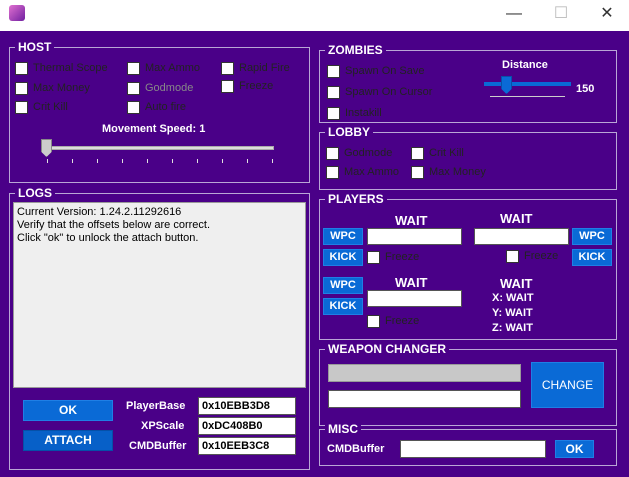 The width and height of the screenshot is (629, 477). What do you see at coordinates (424, 373) in the screenshot?
I see `weapon-dropdown` at bounding box center [424, 373].